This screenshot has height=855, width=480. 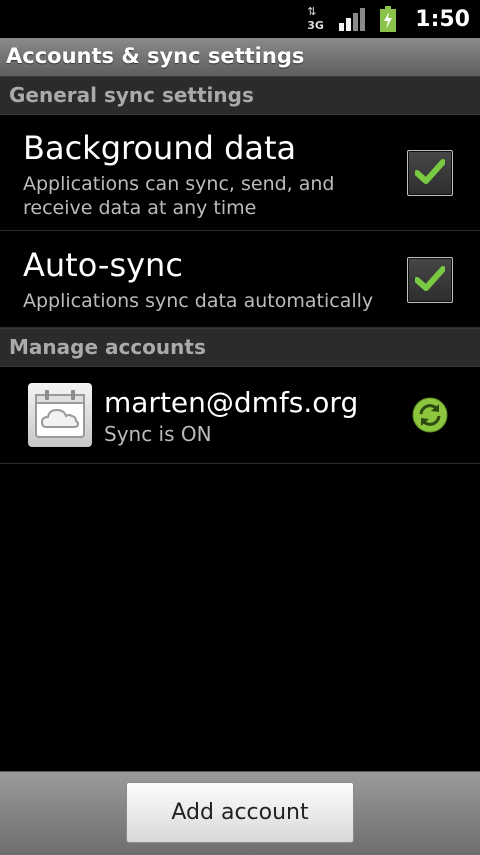 I want to click on pref-summary: receive data at any time, so click(x=140, y=208).